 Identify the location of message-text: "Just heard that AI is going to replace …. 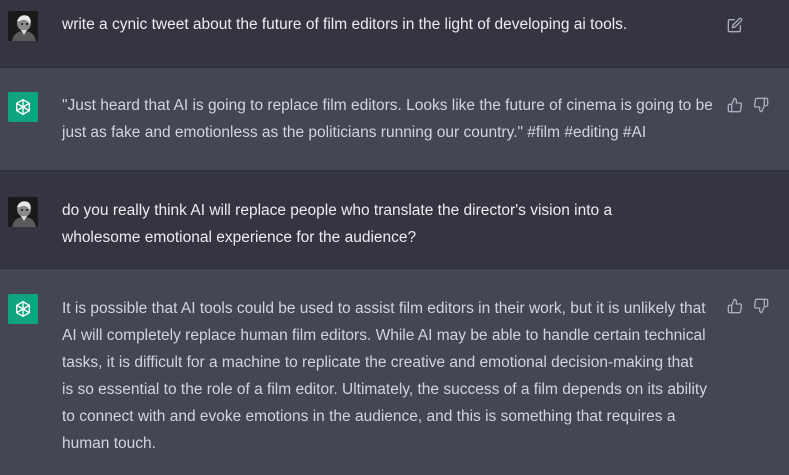
(387, 119).